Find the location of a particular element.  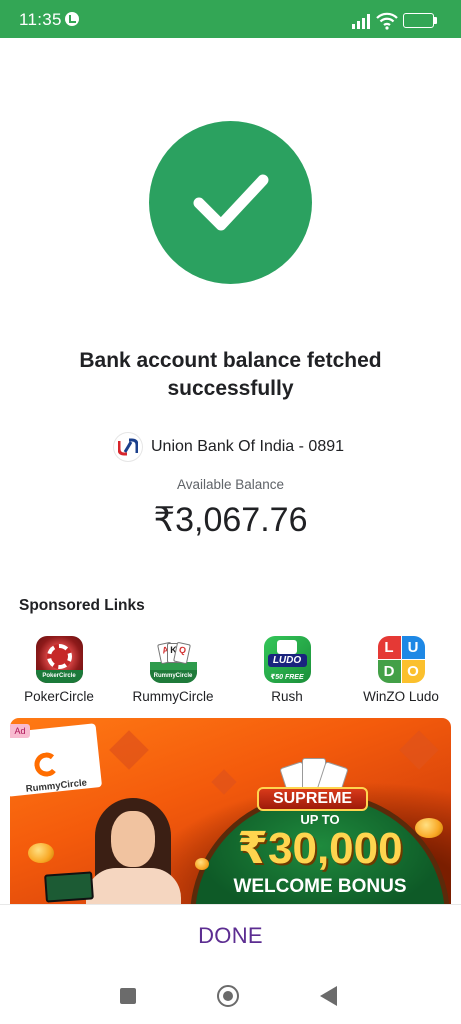

union-bank-logo-icon is located at coordinates (128, 447).